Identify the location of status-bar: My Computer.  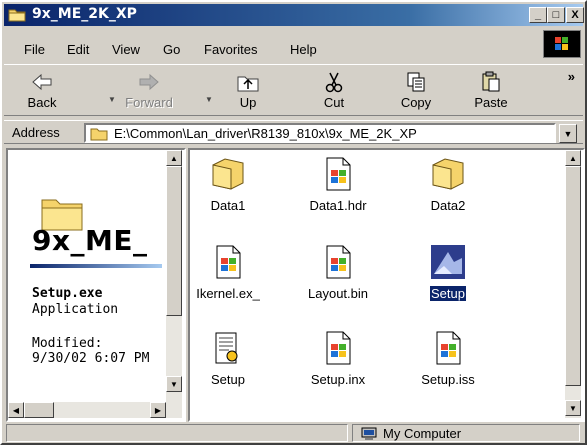
(293, 433).